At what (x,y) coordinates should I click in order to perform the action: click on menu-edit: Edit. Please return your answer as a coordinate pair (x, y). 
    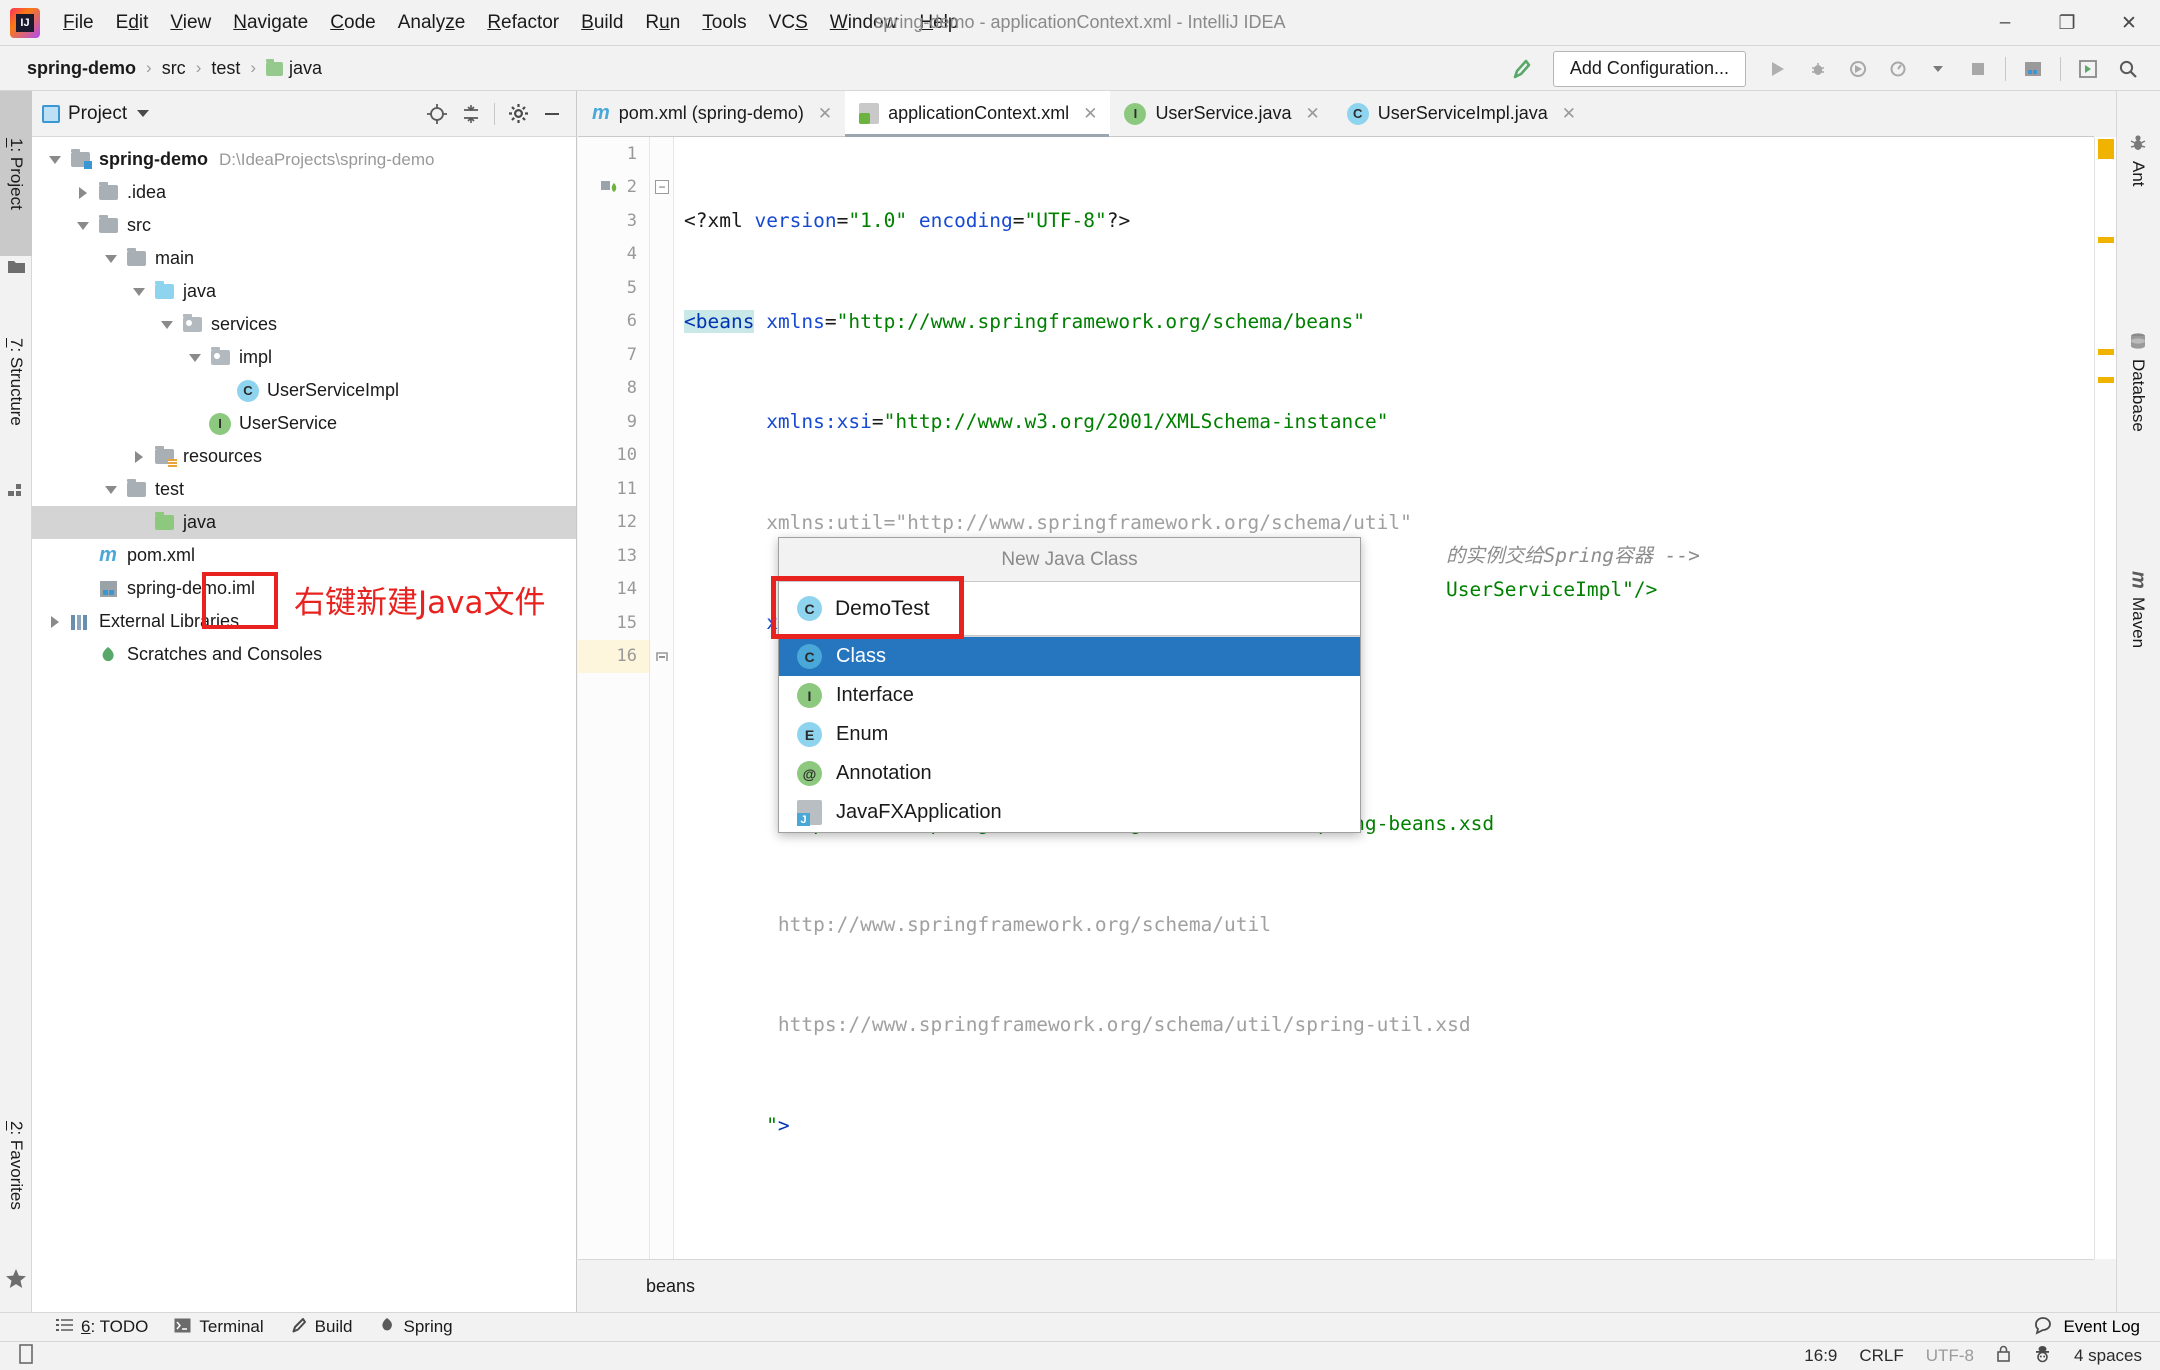
    Looking at the image, I should click on (132, 23).